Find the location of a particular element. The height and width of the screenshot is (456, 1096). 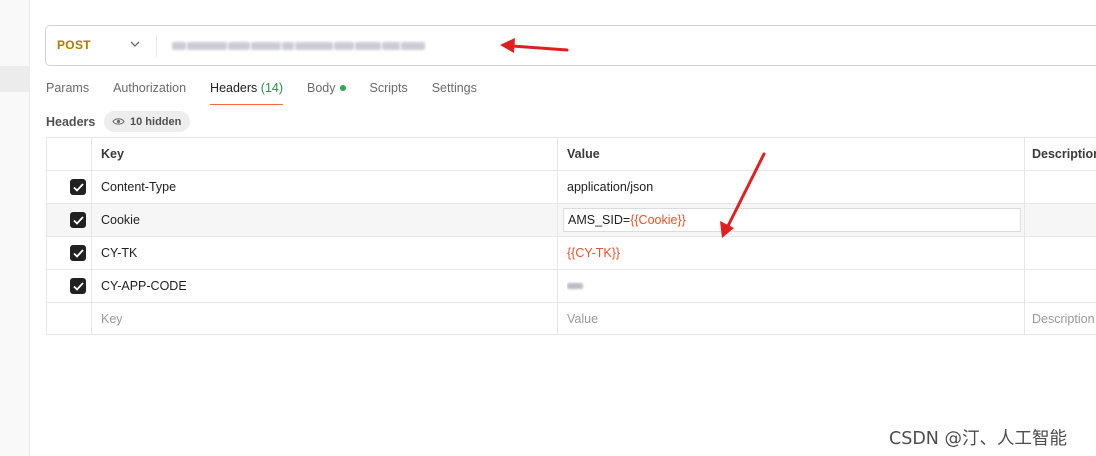

arrow-url-annotation is located at coordinates (534, 45).